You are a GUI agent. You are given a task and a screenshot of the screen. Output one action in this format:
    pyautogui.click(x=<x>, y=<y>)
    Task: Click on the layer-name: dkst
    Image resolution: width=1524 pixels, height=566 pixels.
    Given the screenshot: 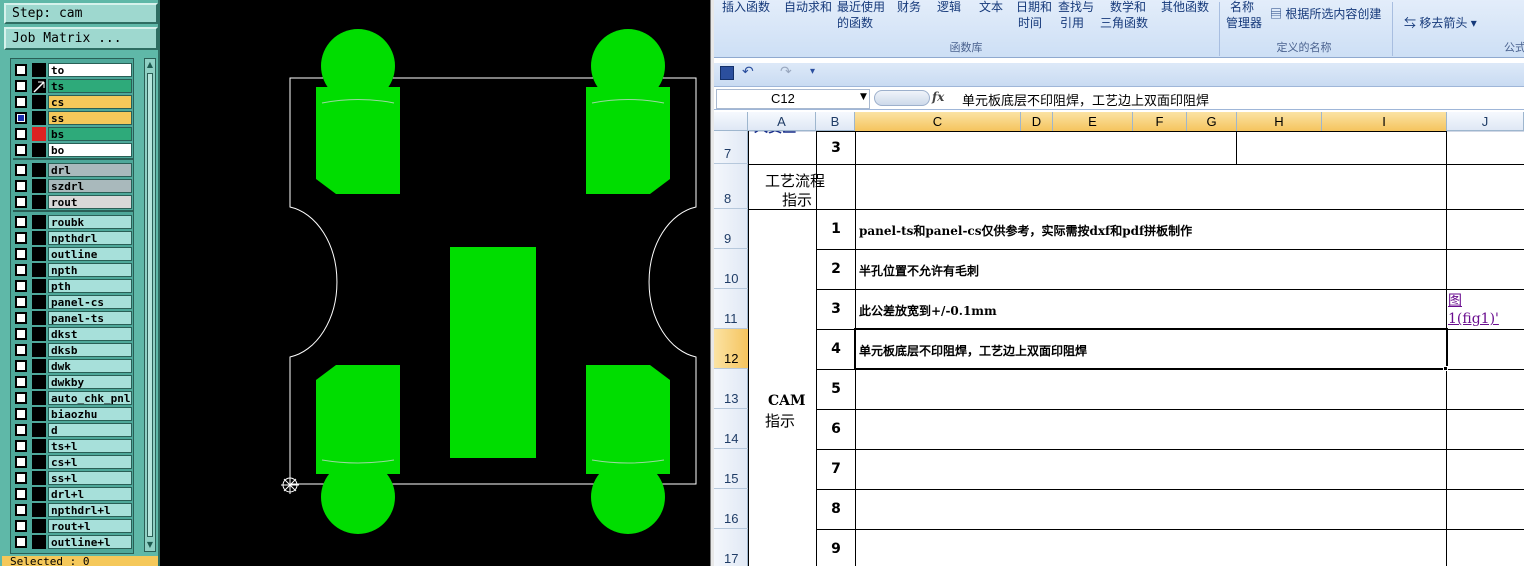 What is the action you would take?
    pyautogui.click(x=90, y=334)
    